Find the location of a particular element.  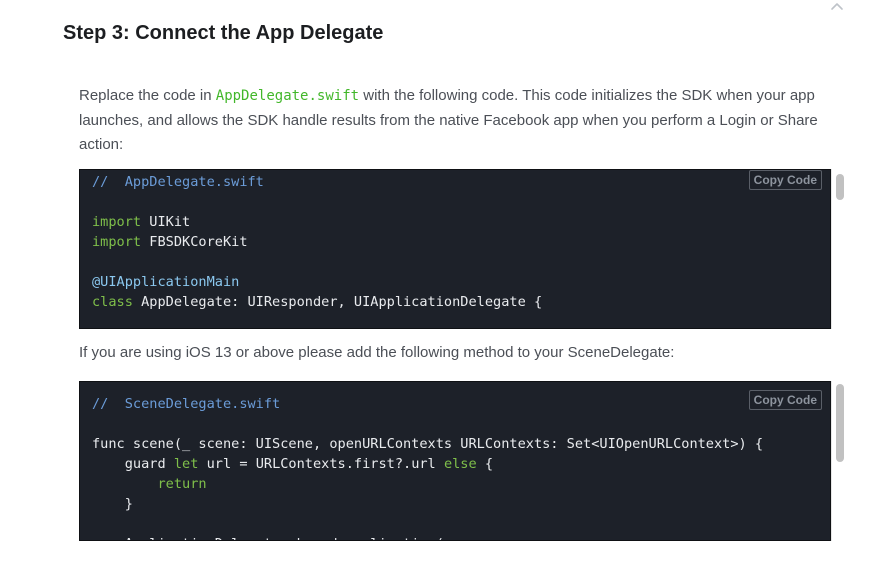

code-token-plain: UIKit is located at coordinates (166, 222).